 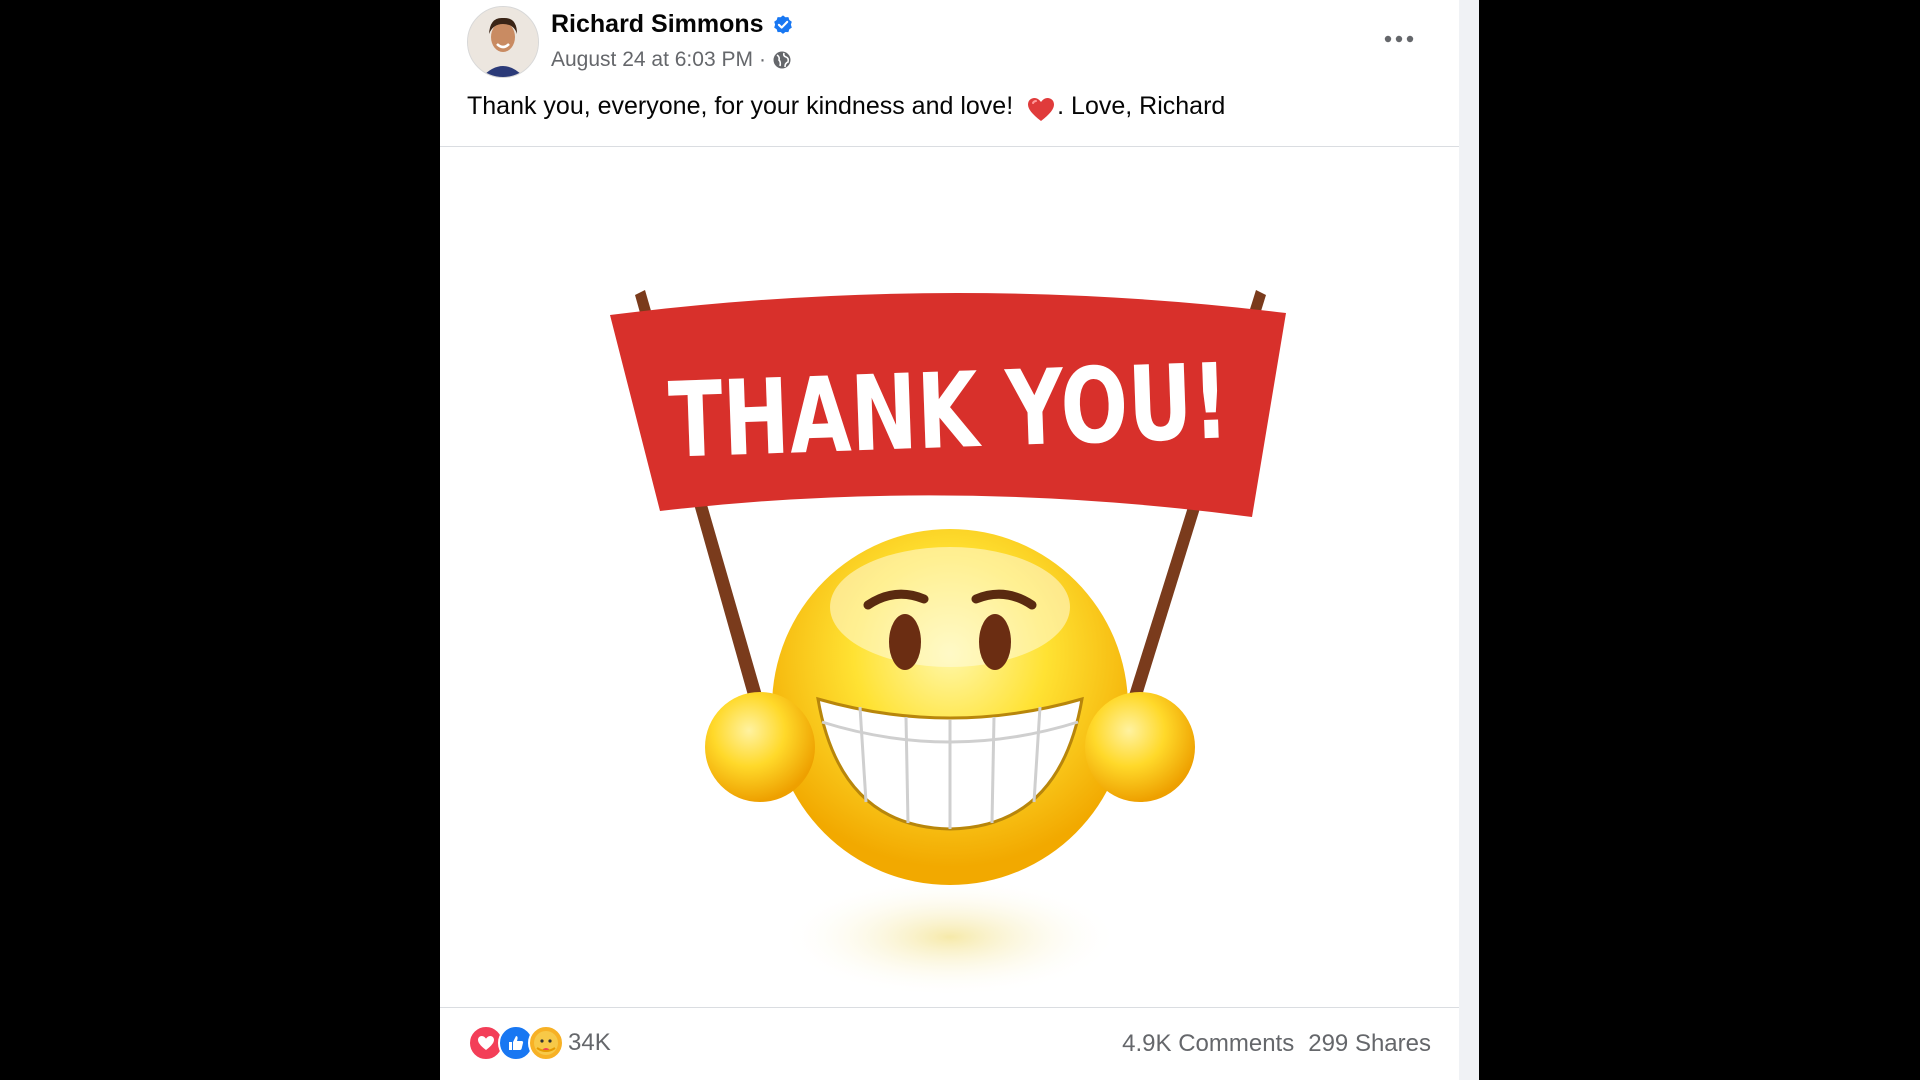 I want to click on post-meta: August 24 at 6:03 PM ·, so click(x=671, y=60).